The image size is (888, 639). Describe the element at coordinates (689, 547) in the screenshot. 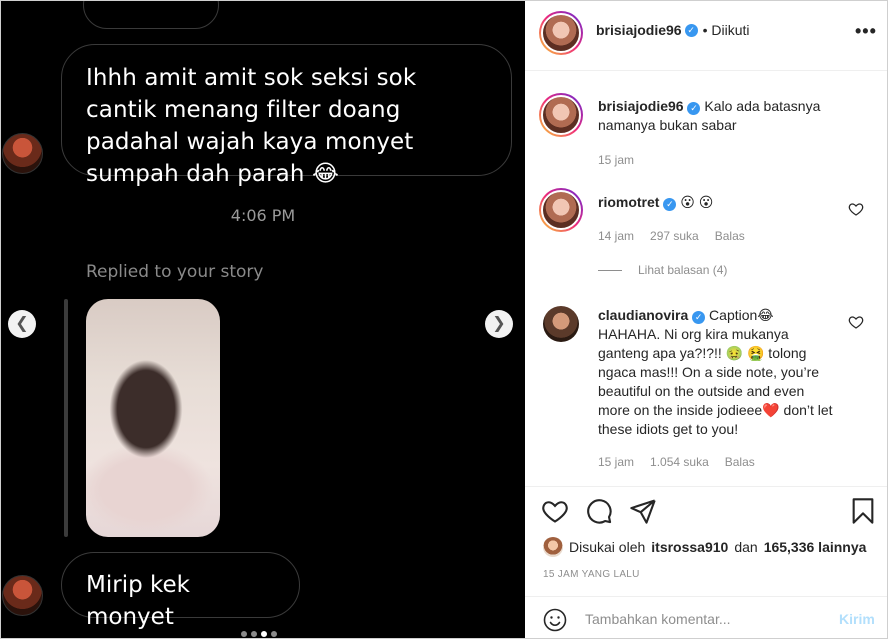

I see `liker-username: itsrossa910` at that location.